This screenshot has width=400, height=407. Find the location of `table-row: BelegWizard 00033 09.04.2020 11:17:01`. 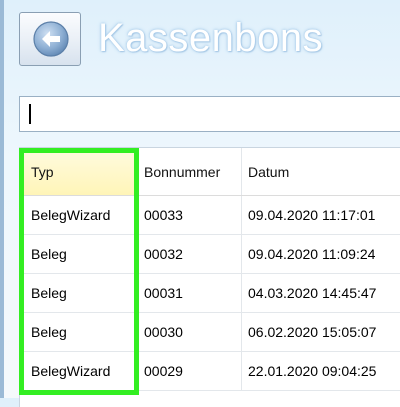

table-row: BelegWizard 00033 09.04.2020 11:17:01 is located at coordinates (210, 215).